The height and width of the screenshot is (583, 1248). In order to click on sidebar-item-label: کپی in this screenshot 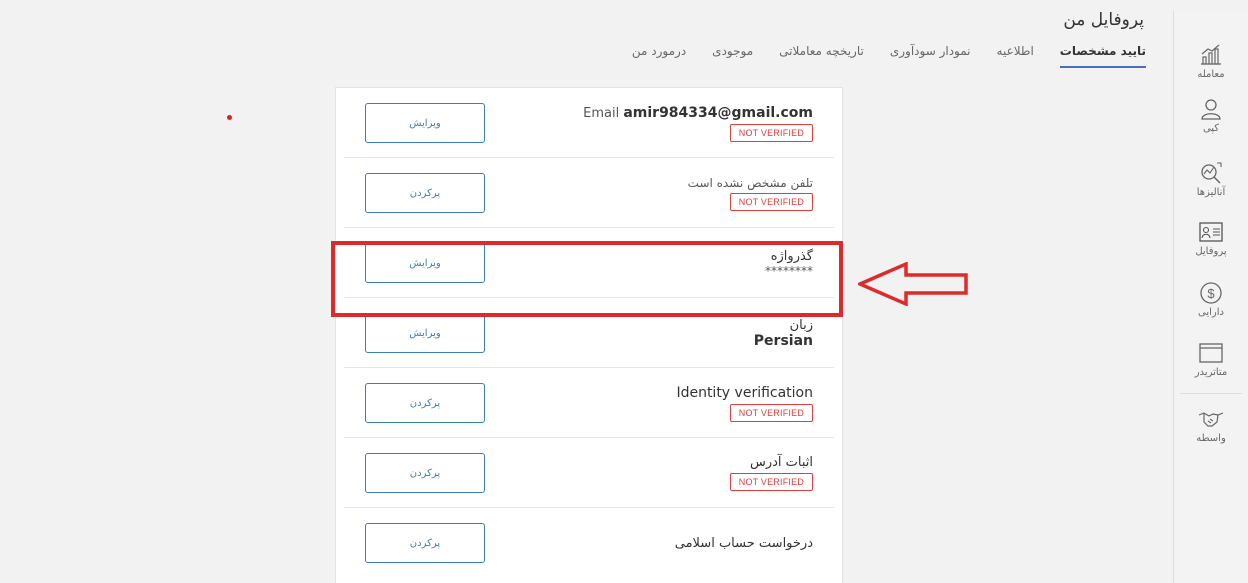, I will do `click(1211, 128)`.